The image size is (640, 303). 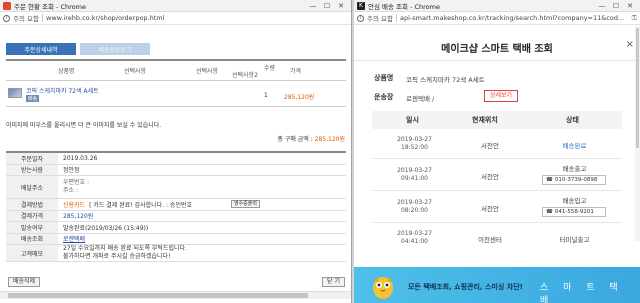 What do you see at coordinates (176, 170) in the screenshot?
I see `row-receiver: 받는사람 정안정` at bounding box center [176, 170].